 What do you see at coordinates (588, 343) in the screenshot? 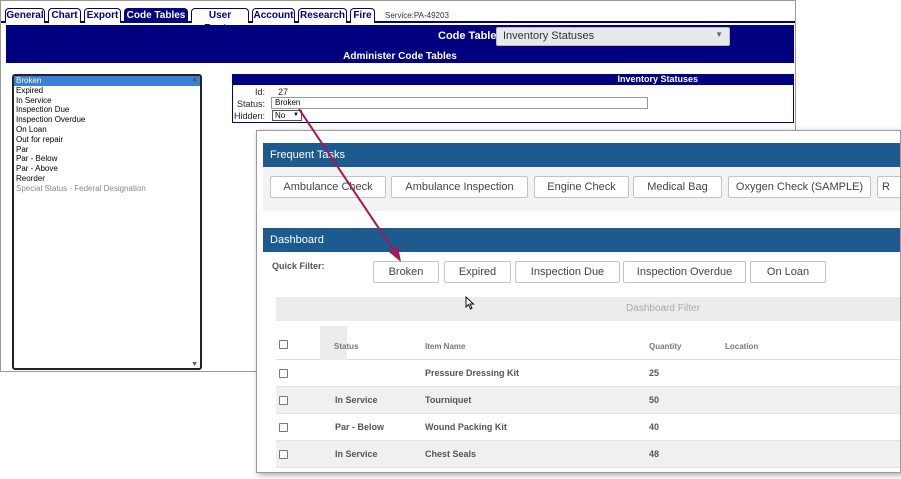
I see `grid-header: Status Item Name Quantity Location` at bounding box center [588, 343].